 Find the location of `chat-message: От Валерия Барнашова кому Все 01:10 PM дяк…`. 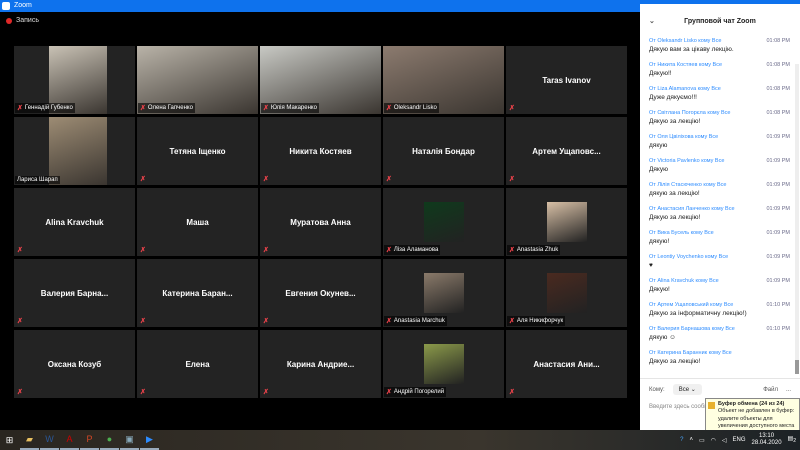

chat-message: От Валерия Барнашова кому Все 01:10 PM дяк… is located at coordinates (721, 333).